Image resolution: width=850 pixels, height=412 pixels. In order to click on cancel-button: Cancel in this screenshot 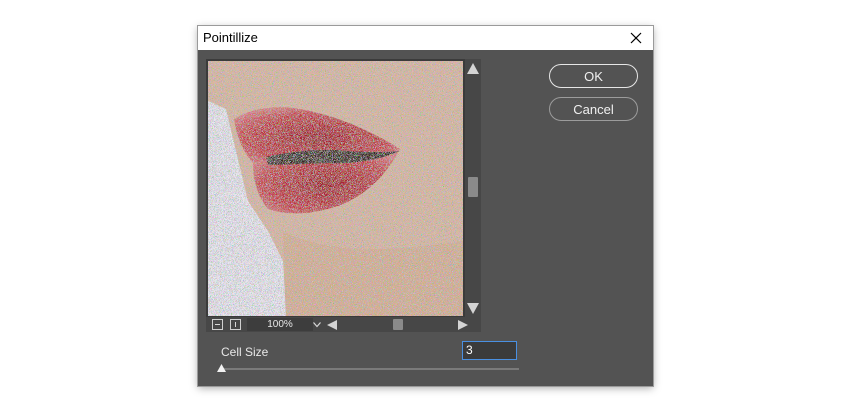, I will do `click(593, 109)`.